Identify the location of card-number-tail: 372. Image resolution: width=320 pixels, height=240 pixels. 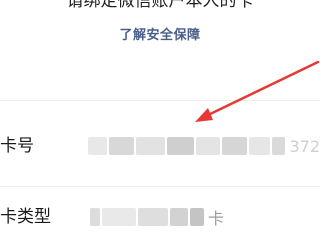
(304, 146).